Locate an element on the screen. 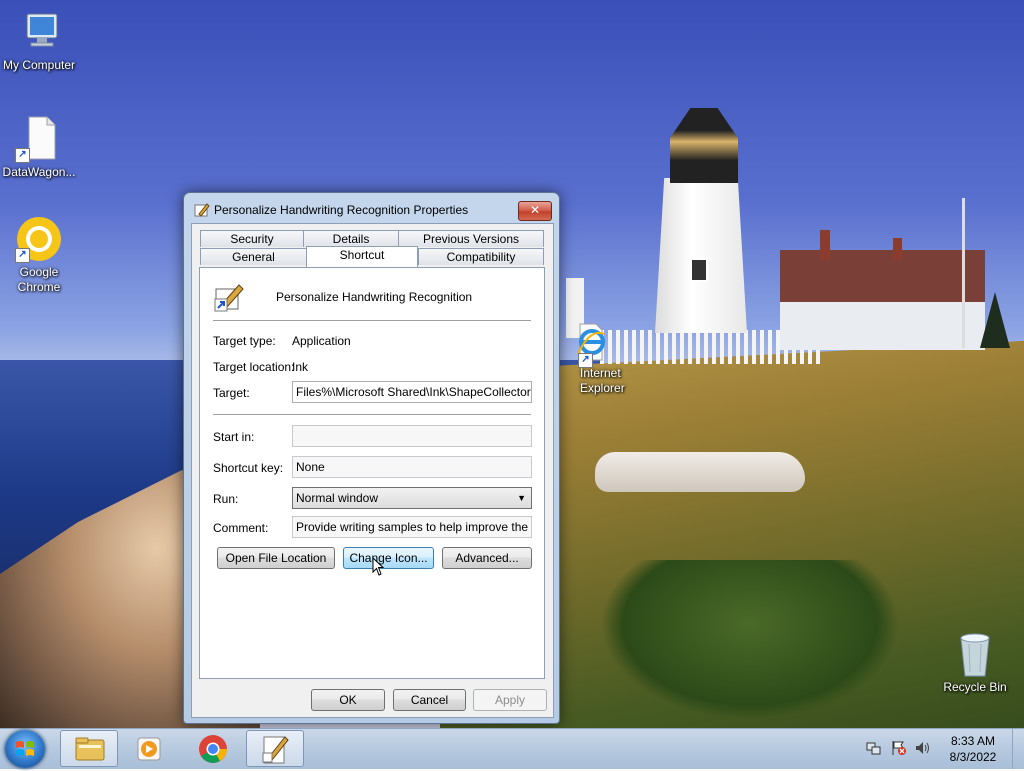 The height and width of the screenshot is (771, 1024). chrome-icon is located at coordinates (213, 749).